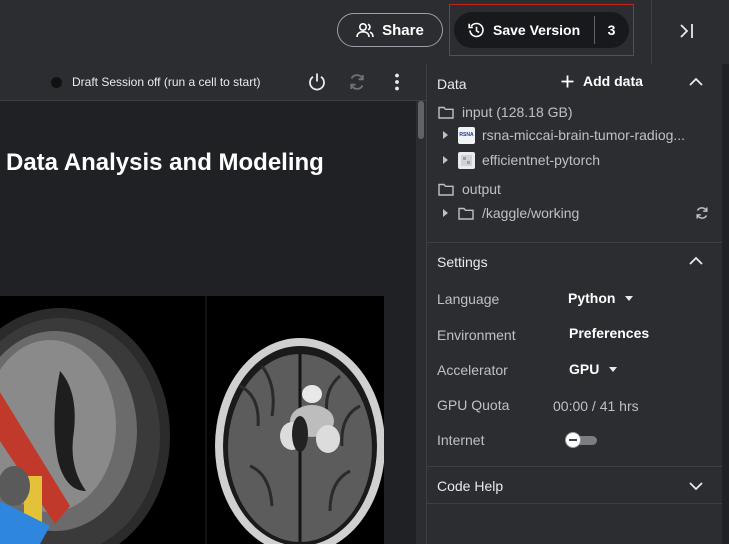 The image size is (729, 544). I want to click on gpu-quota-value: 00:00 / 41 hrs, so click(596, 406).